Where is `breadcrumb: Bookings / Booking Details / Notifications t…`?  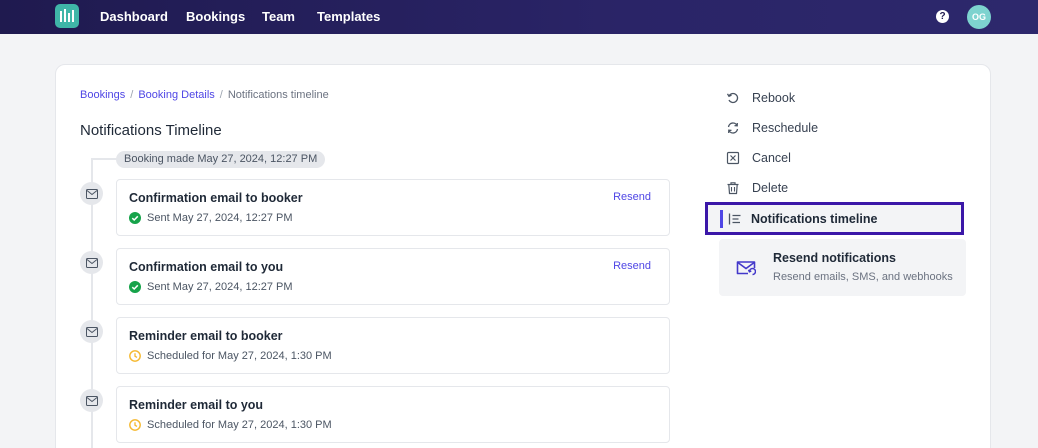
breadcrumb: Bookings / Booking Details / Notifications t… is located at coordinates (204, 95).